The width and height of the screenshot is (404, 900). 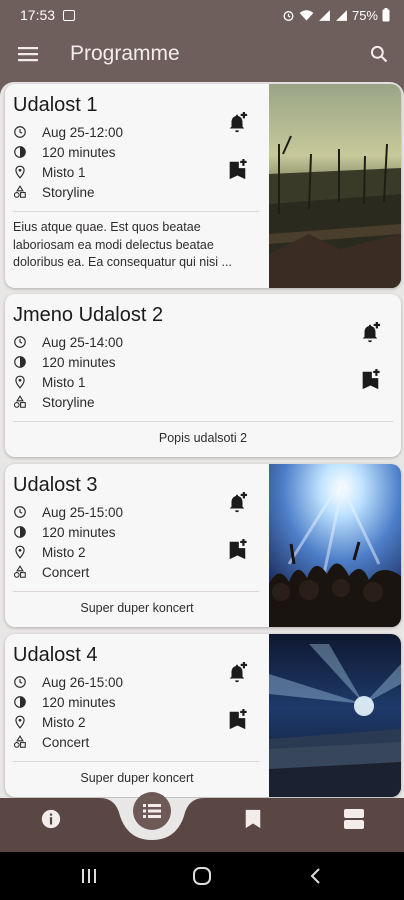 I want to click on location-pin-icon, so click(x=20, y=382).